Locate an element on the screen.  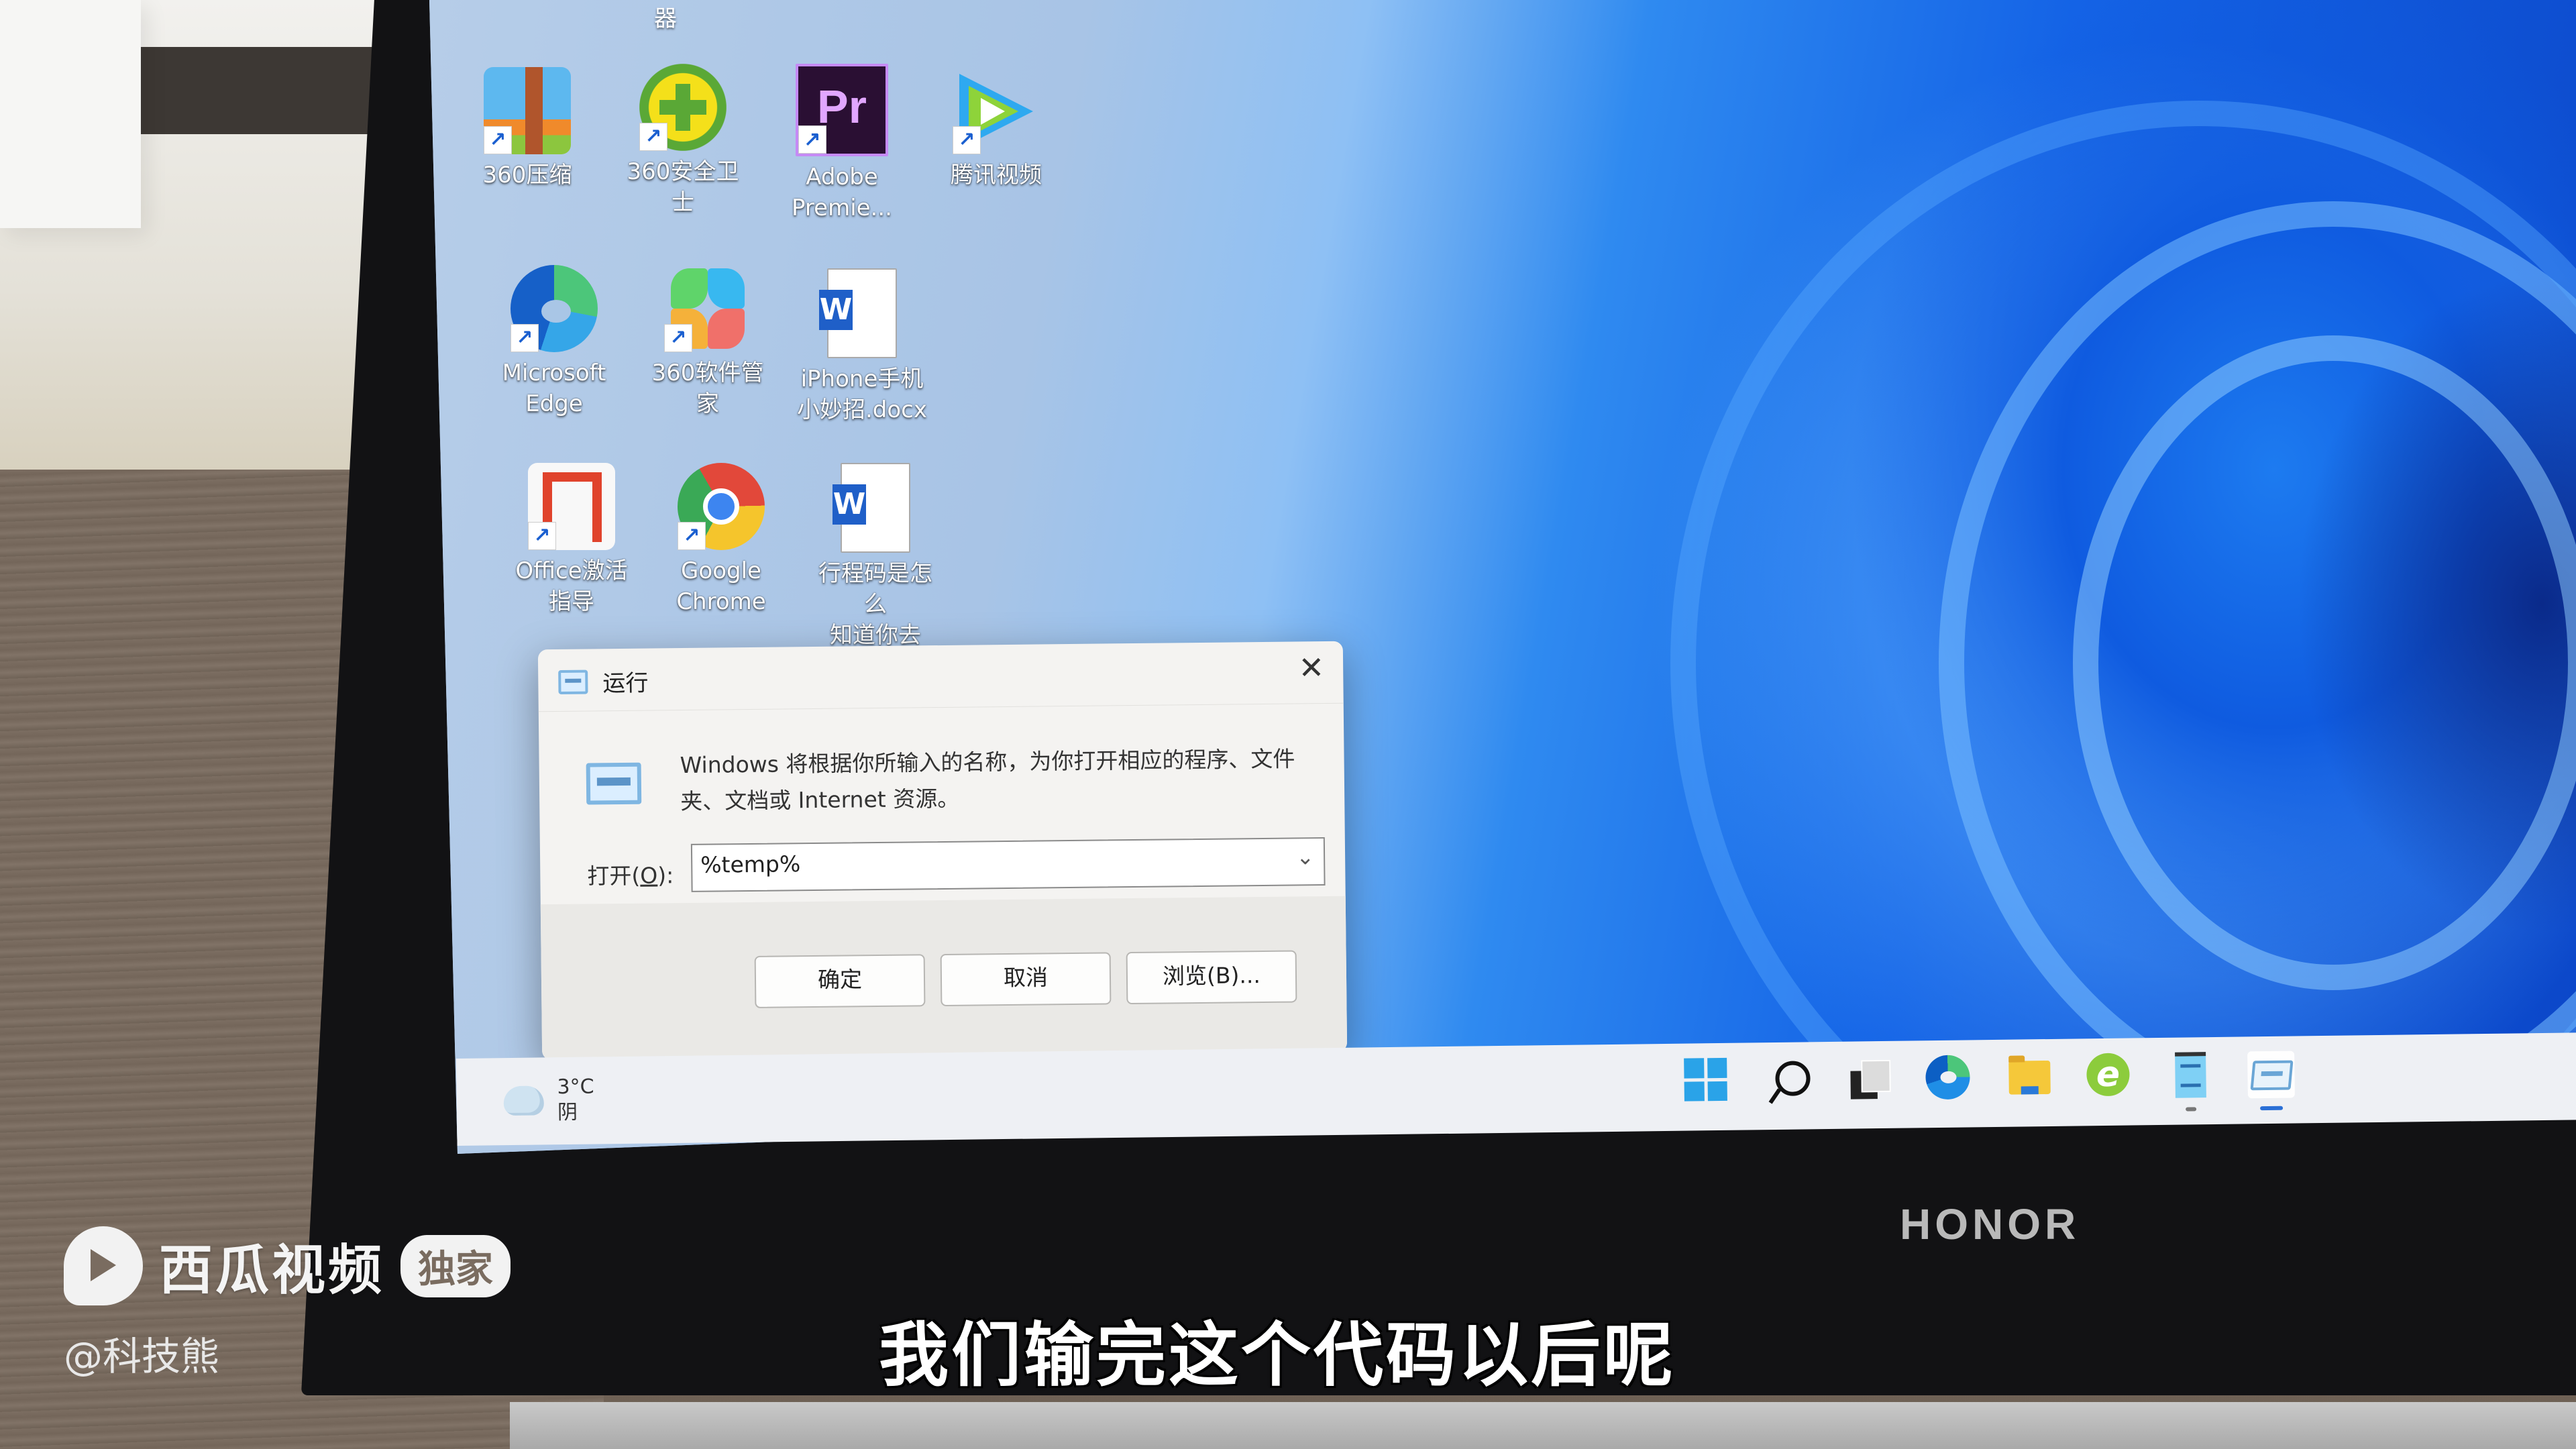
platform-name: 西瓜视频 is located at coordinates (271, 1270).